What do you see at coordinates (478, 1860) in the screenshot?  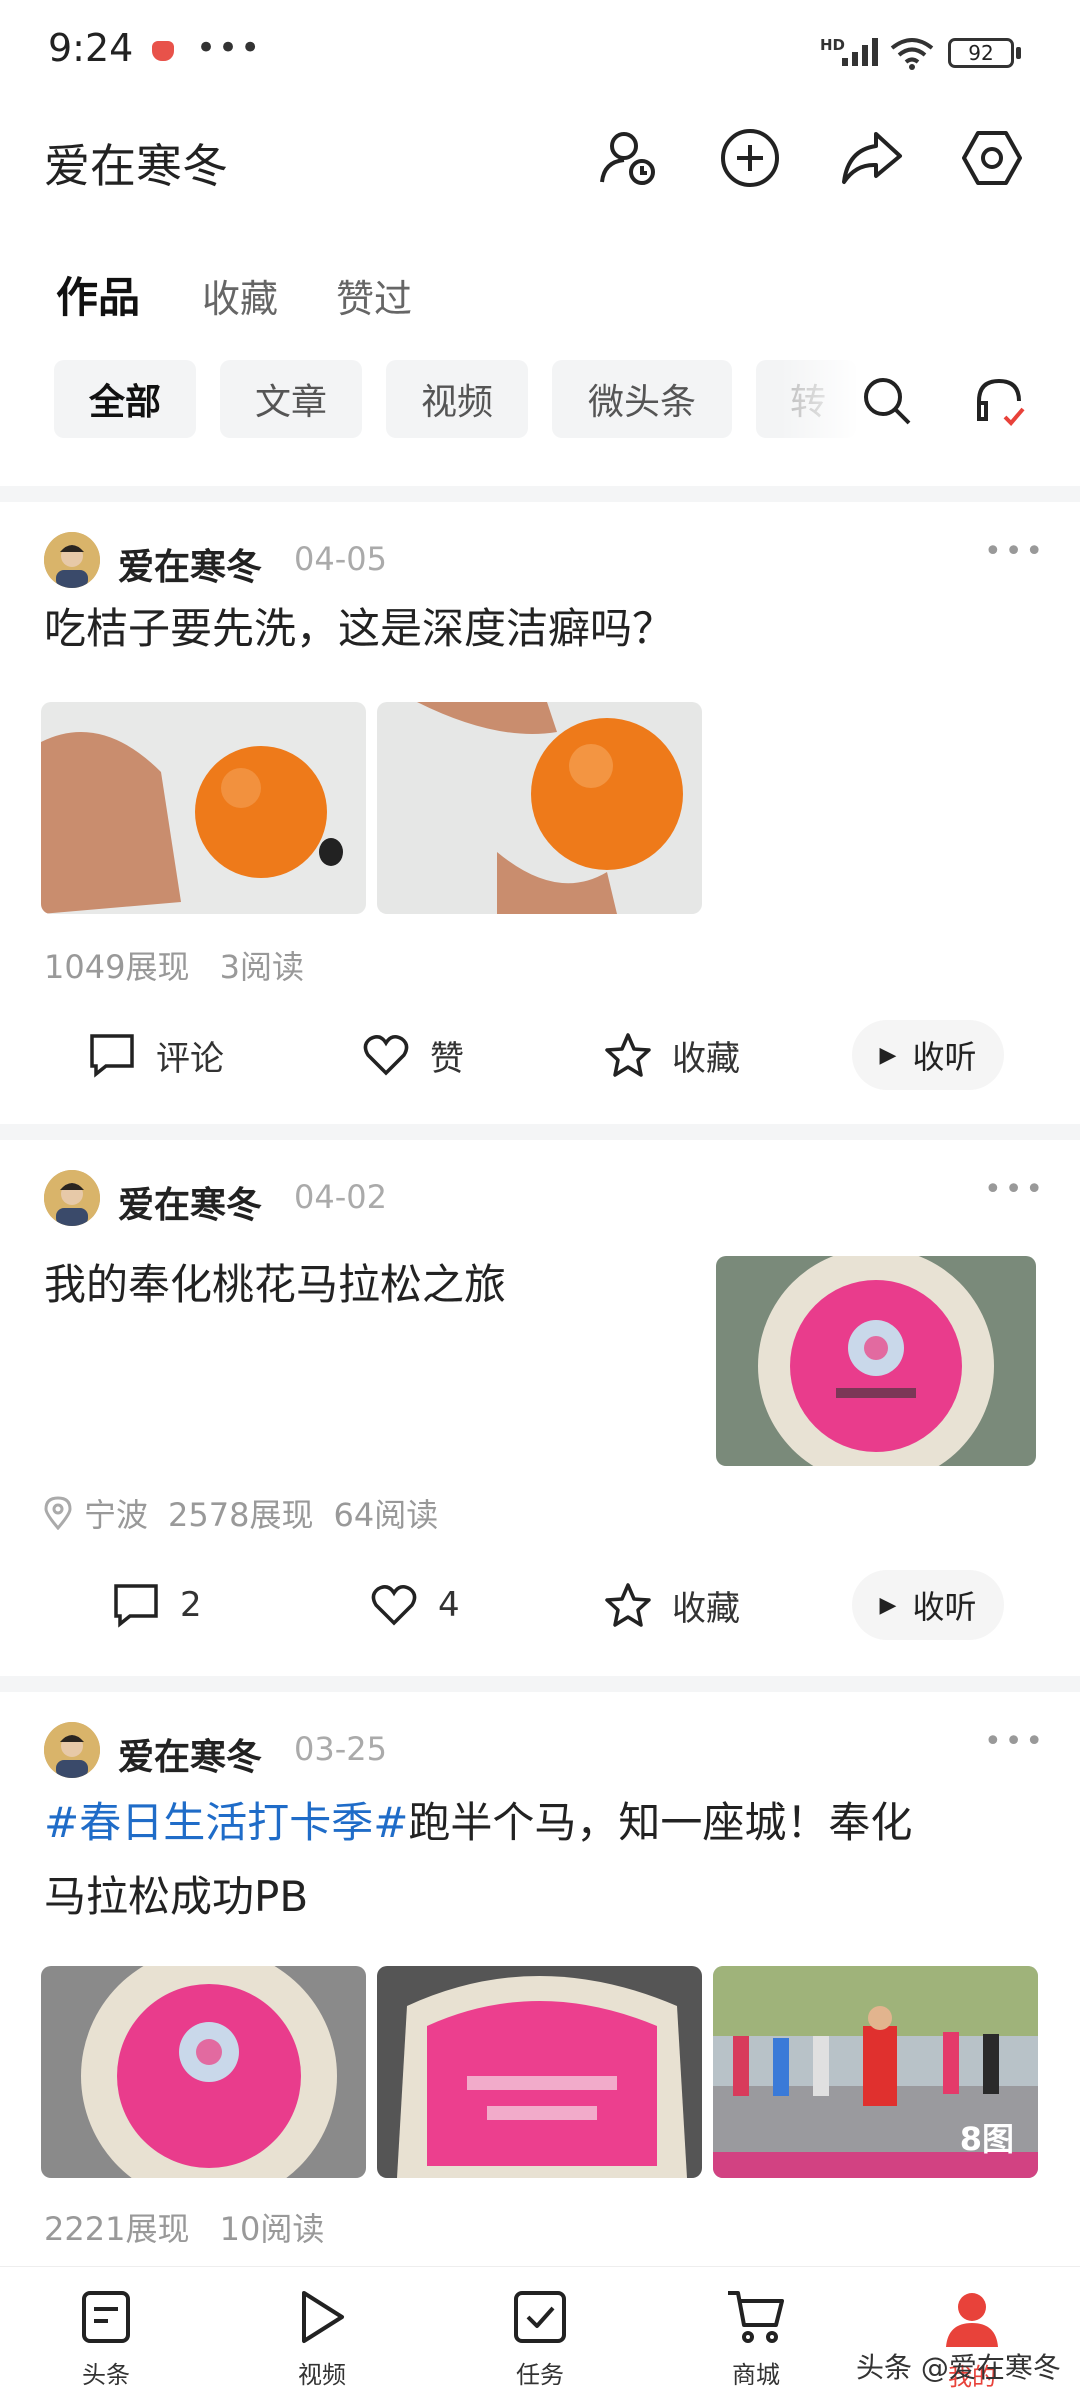 I see `post-title: #春日生活打卡季#跑半个马，知一座城！奉化 马拉松成功PB` at bounding box center [478, 1860].